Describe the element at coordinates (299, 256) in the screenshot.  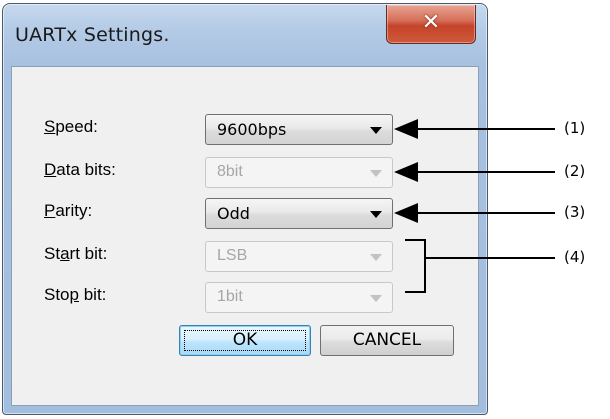
I see `start-bit-dropdown: LSB` at that location.